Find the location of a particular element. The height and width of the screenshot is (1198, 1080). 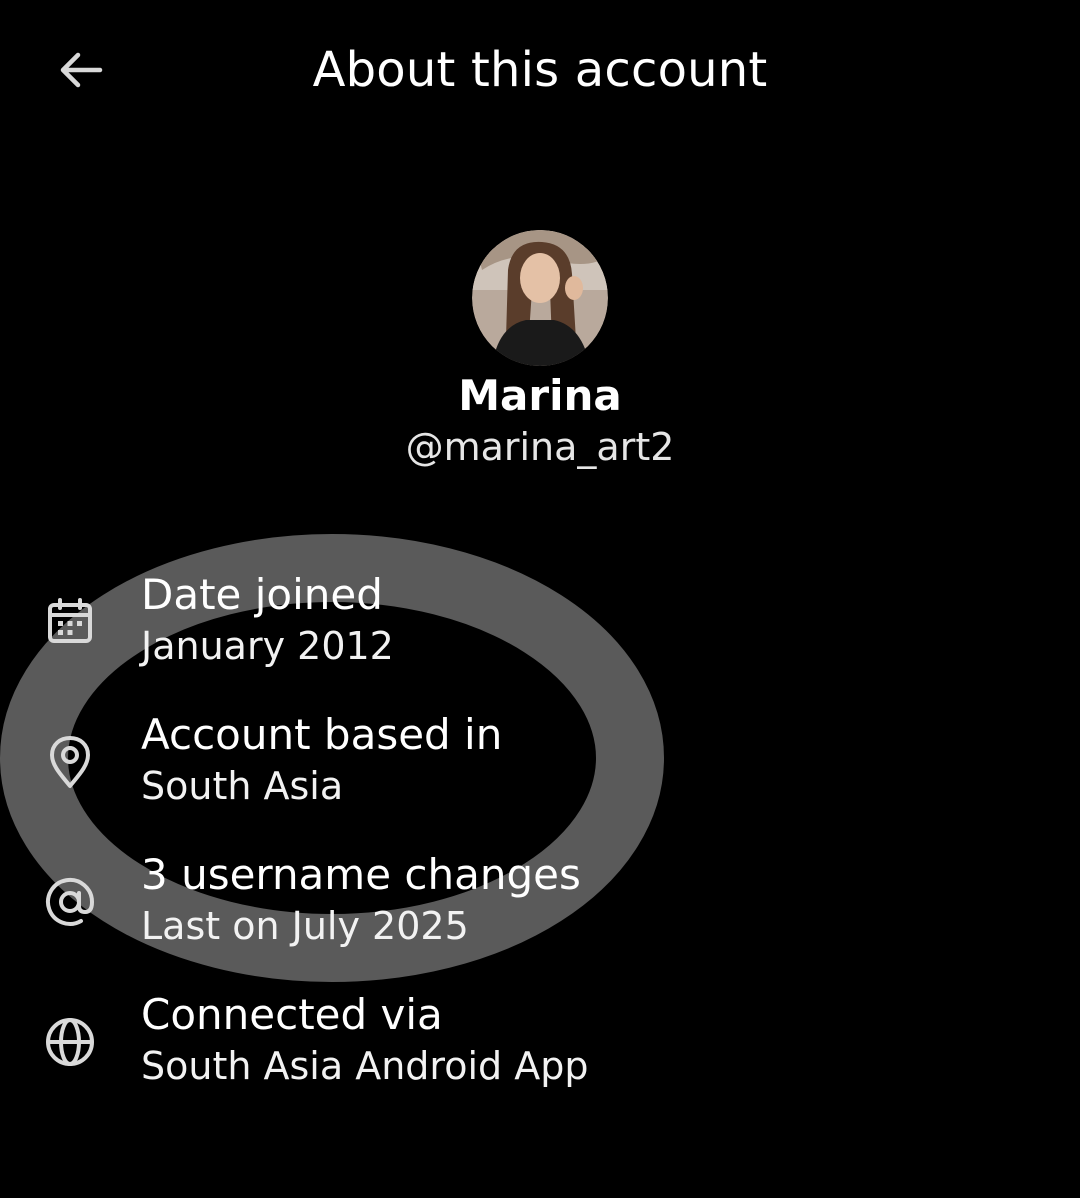

page-title: About this account is located at coordinates (540, 70).